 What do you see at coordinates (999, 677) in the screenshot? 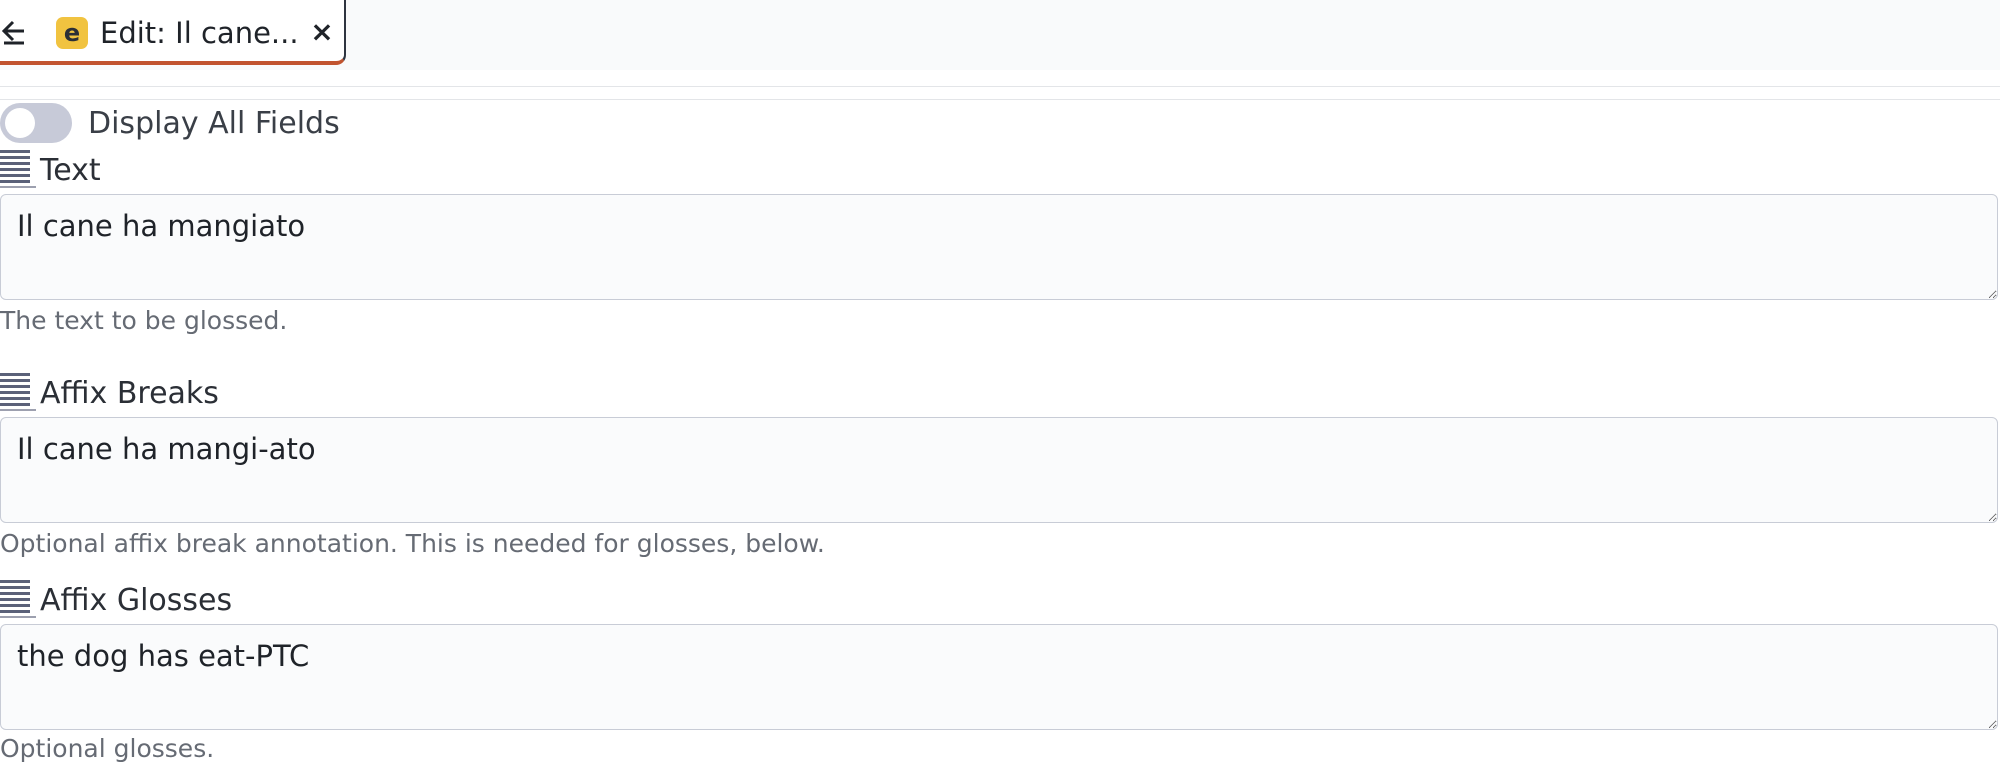
I see `affix-glosses-input: the dog has eat-PTC` at bounding box center [999, 677].